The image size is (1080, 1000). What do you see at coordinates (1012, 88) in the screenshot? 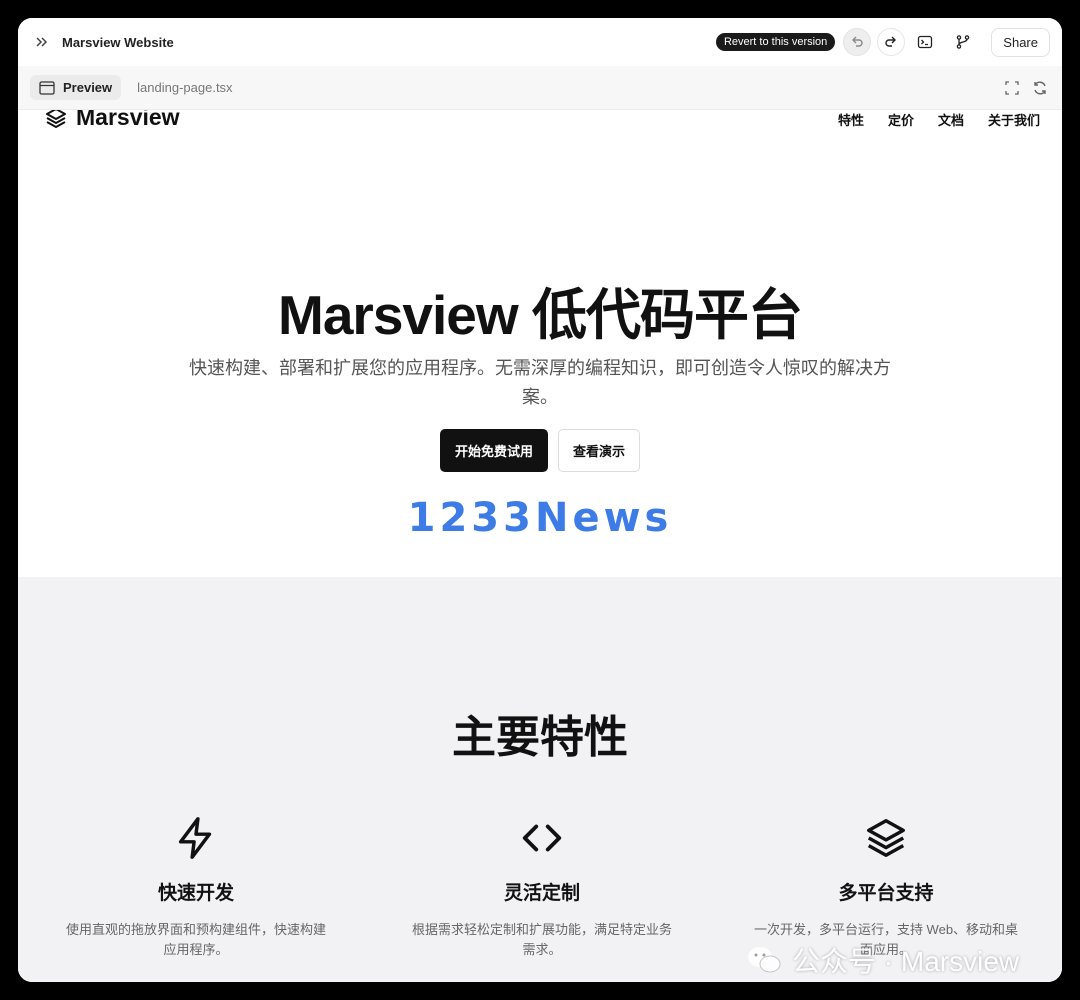
I see `fullscreen-icon` at bounding box center [1012, 88].